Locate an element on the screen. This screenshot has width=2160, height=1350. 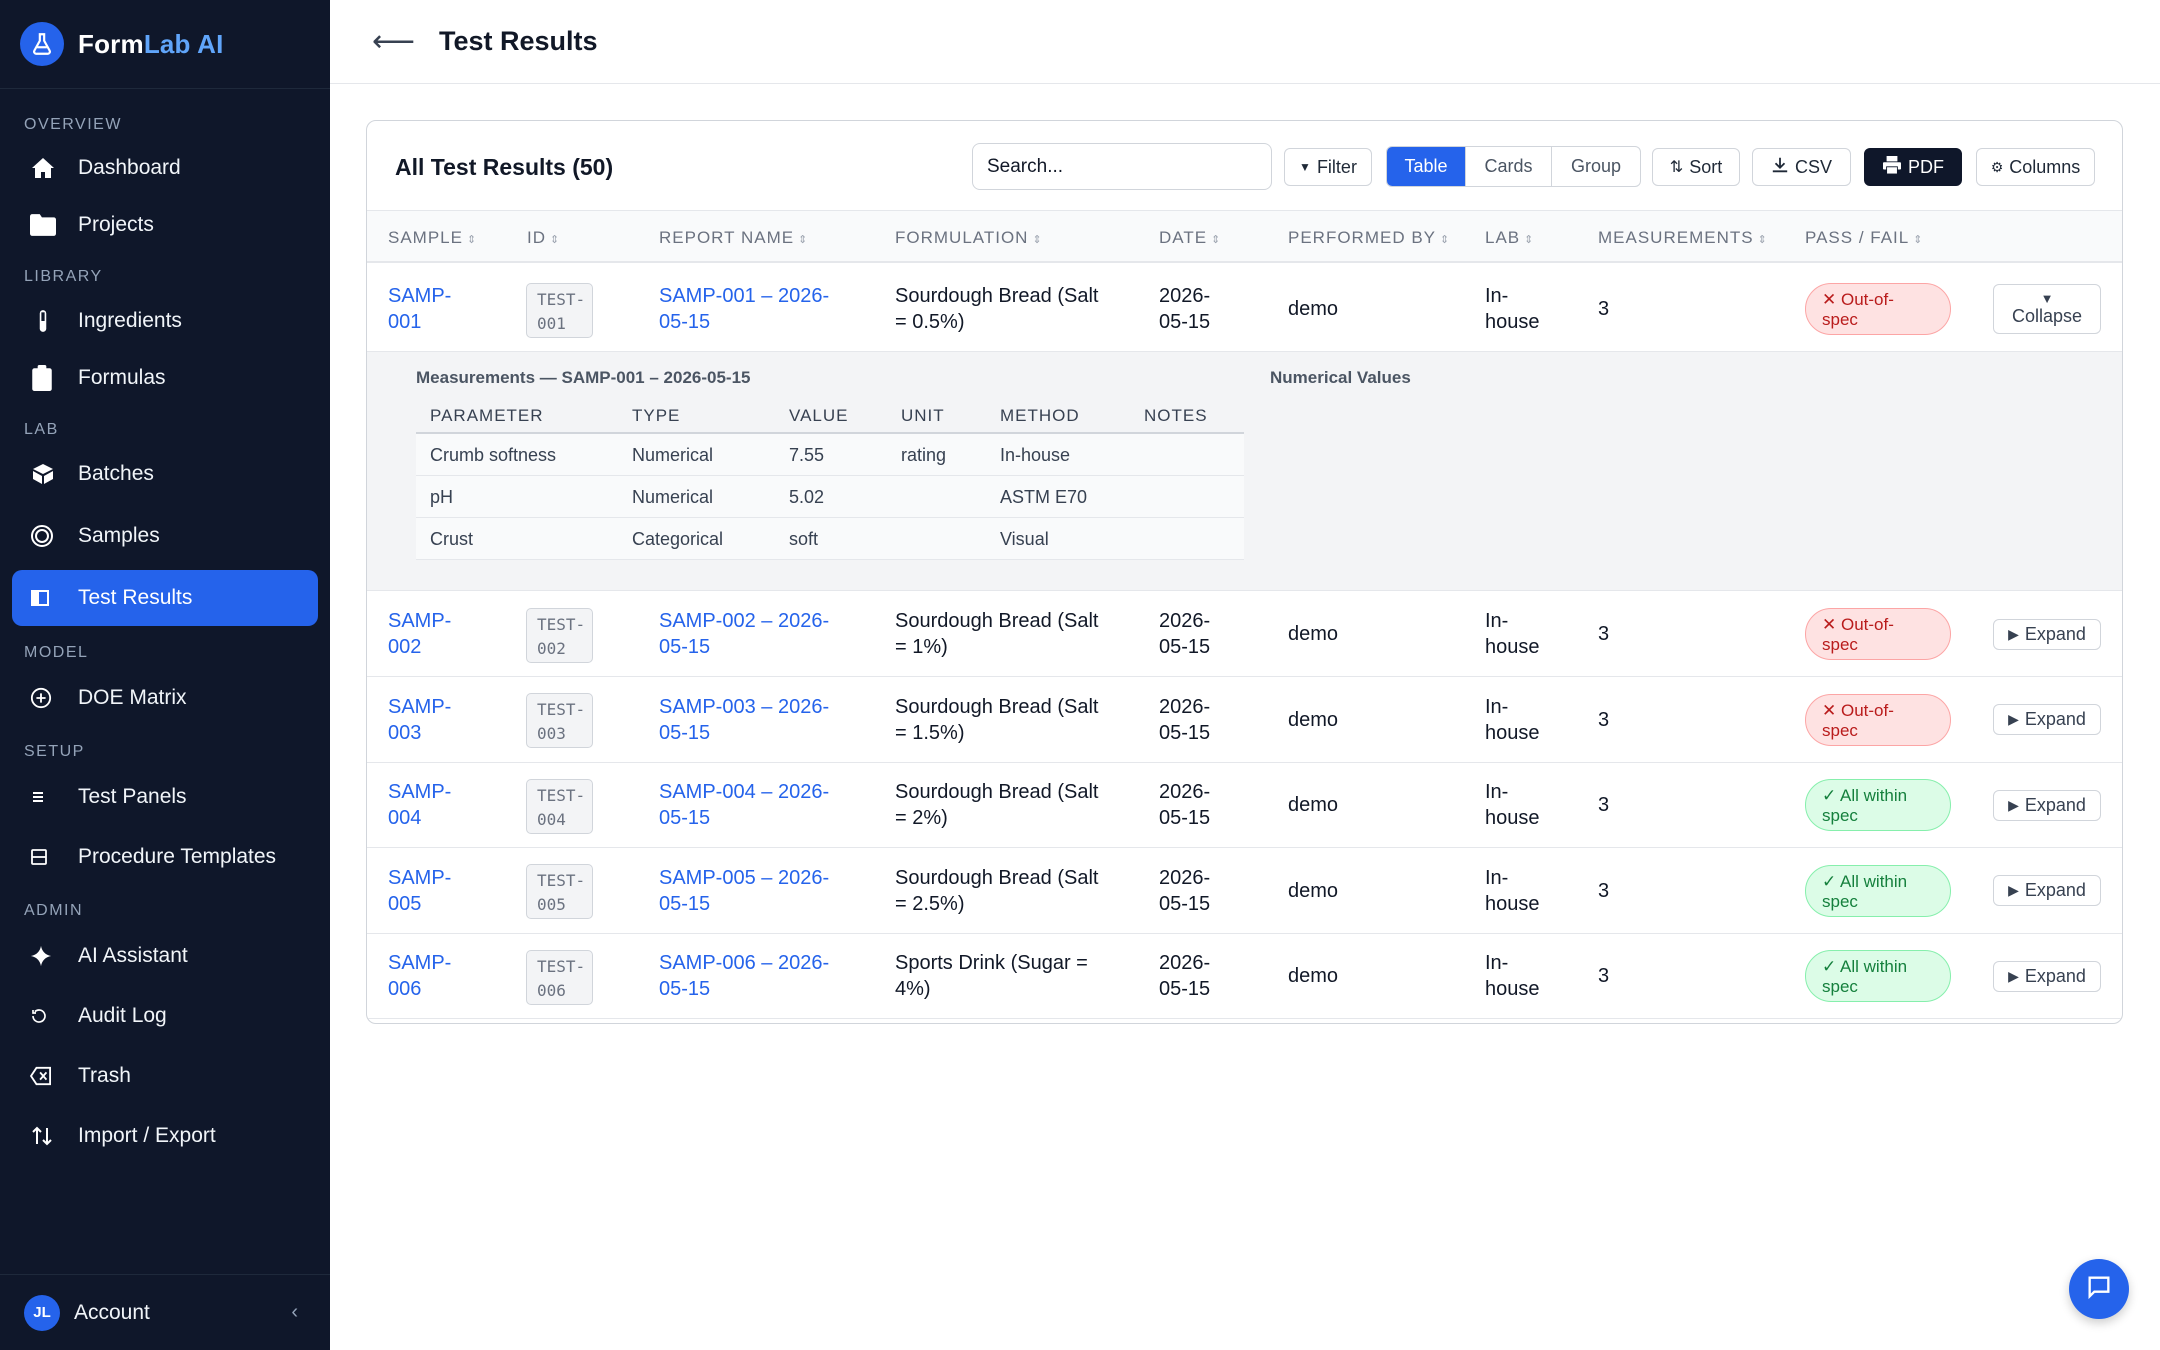
method-cell: In-house is located at coordinates (1035, 455).